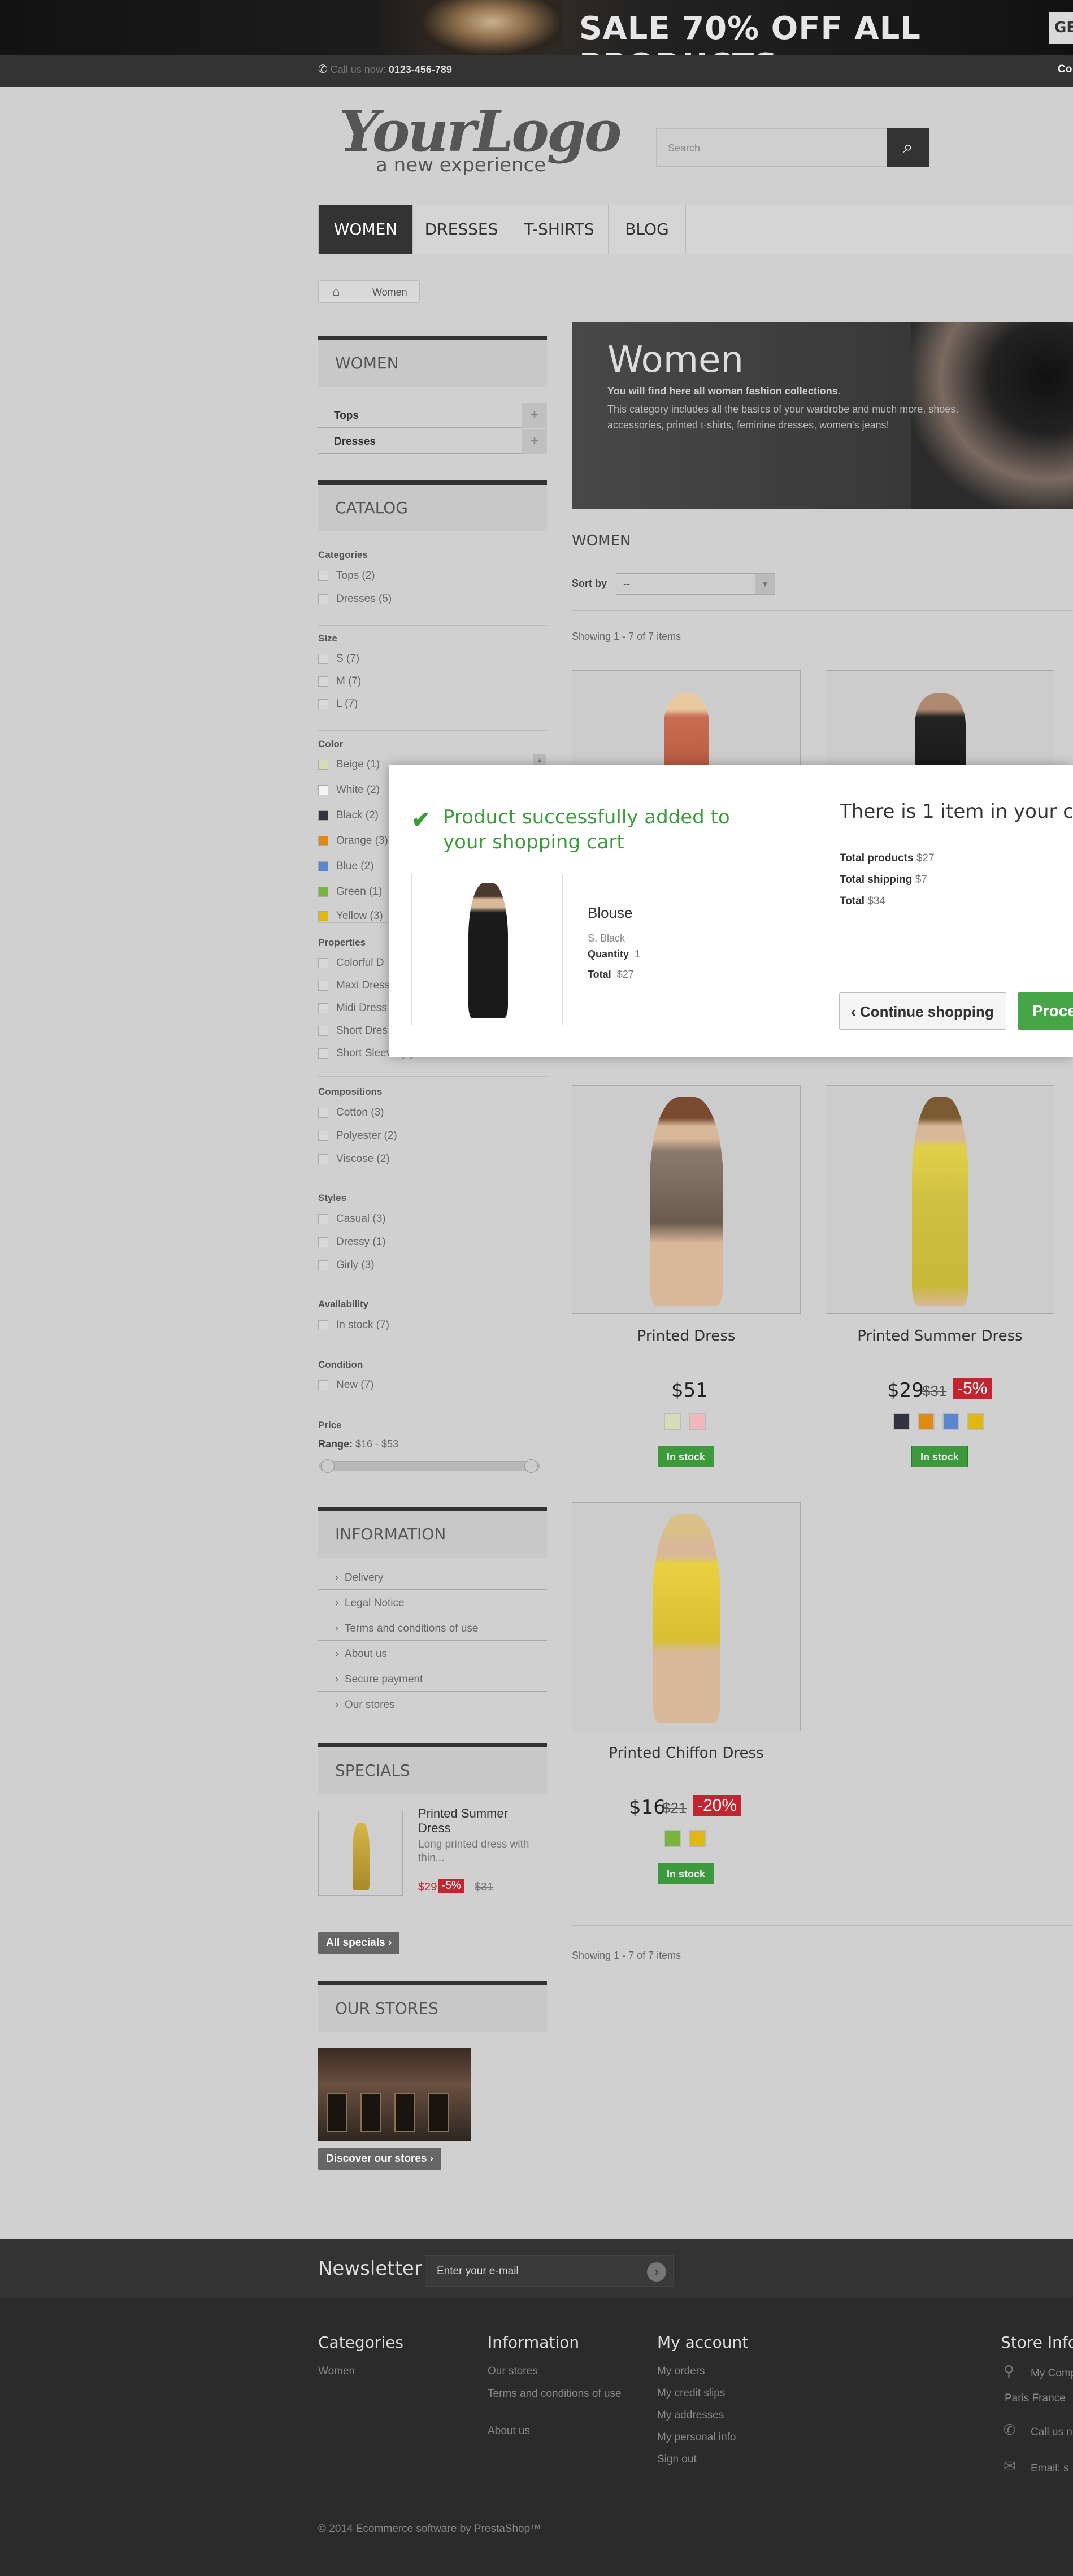 The width and height of the screenshot is (1073, 2576). What do you see at coordinates (567, 2394) in the screenshot?
I see `footer-link: Terms and conditions of use` at bounding box center [567, 2394].